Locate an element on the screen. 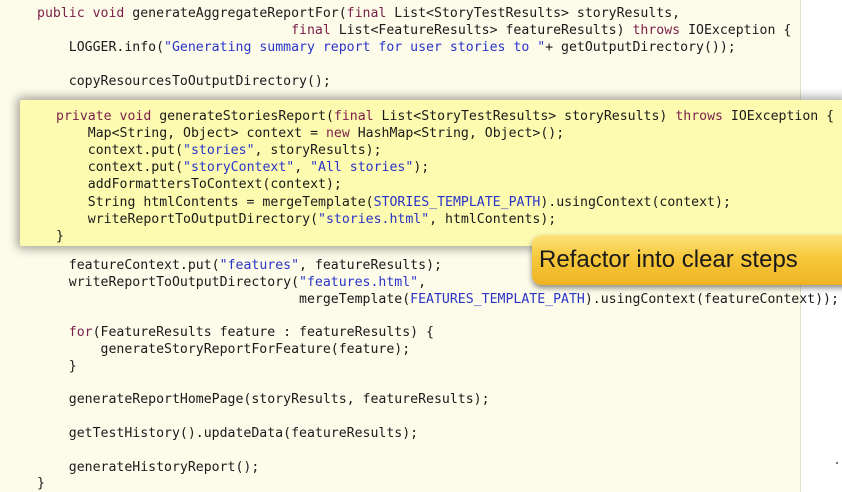 Image resolution: width=842 pixels, height=492 pixels. callout-banner: Refactor into clear steps is located at coordinates (687, 260).